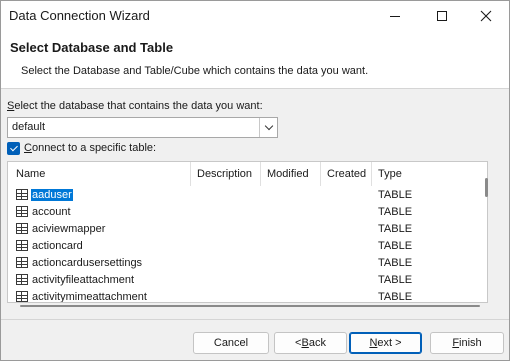  What do you see at coordinates (99, 174) in the screenshot?
I see `column-header-name: Name` at bounding box center [99, 174].